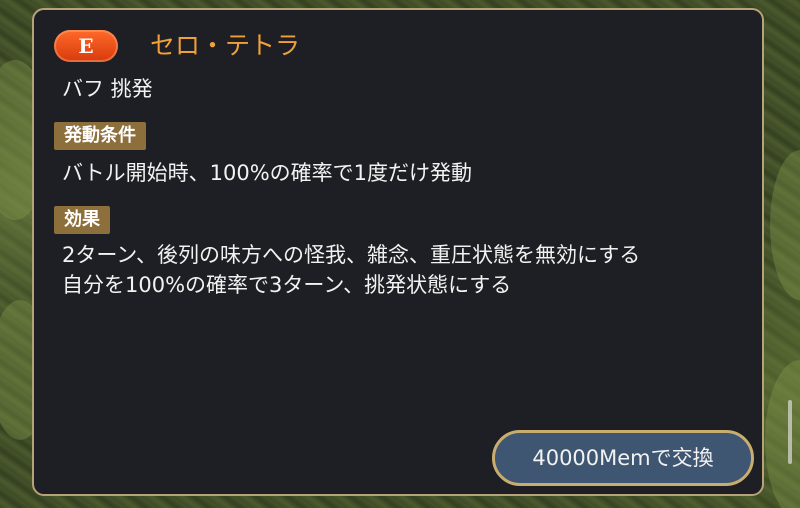 The width and height of the screenshot is (800, 508). Describe the element at coordinates (623, 458) in the screenshot. I see `exchange-button: 40000Memで交換` at that location.